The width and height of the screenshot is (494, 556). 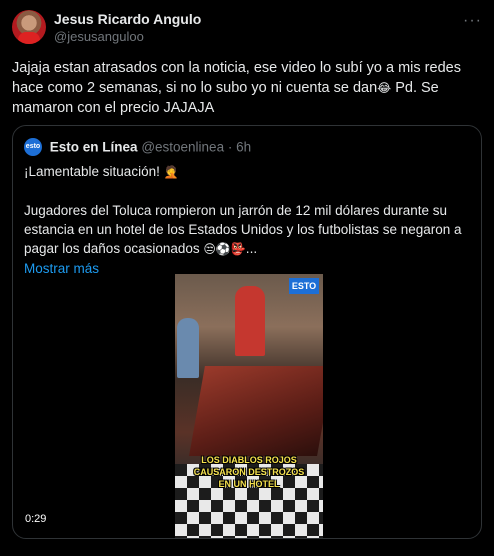 What do you see at coordinates (256, 411) in the screenshot?
I see `red-table` at bounding box center [256, 411].